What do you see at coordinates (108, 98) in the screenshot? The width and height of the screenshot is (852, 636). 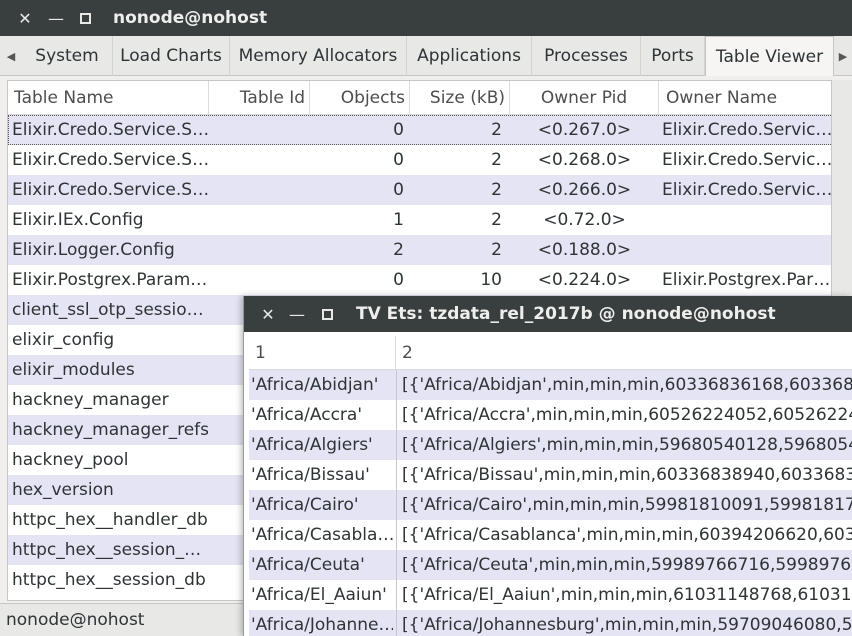 I see `column-table-name: Table Name` at bounding box center [108, 98].